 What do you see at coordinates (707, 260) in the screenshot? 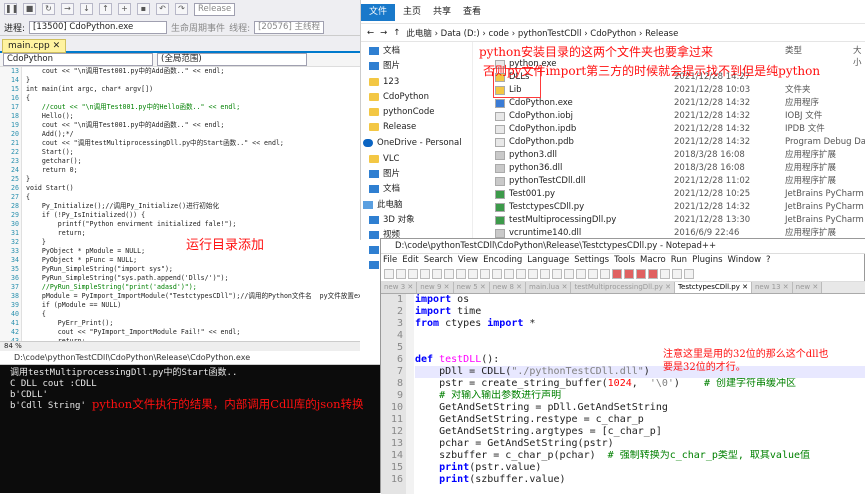
I see `menu-item: Plugins` at bounding box center [707, 260].